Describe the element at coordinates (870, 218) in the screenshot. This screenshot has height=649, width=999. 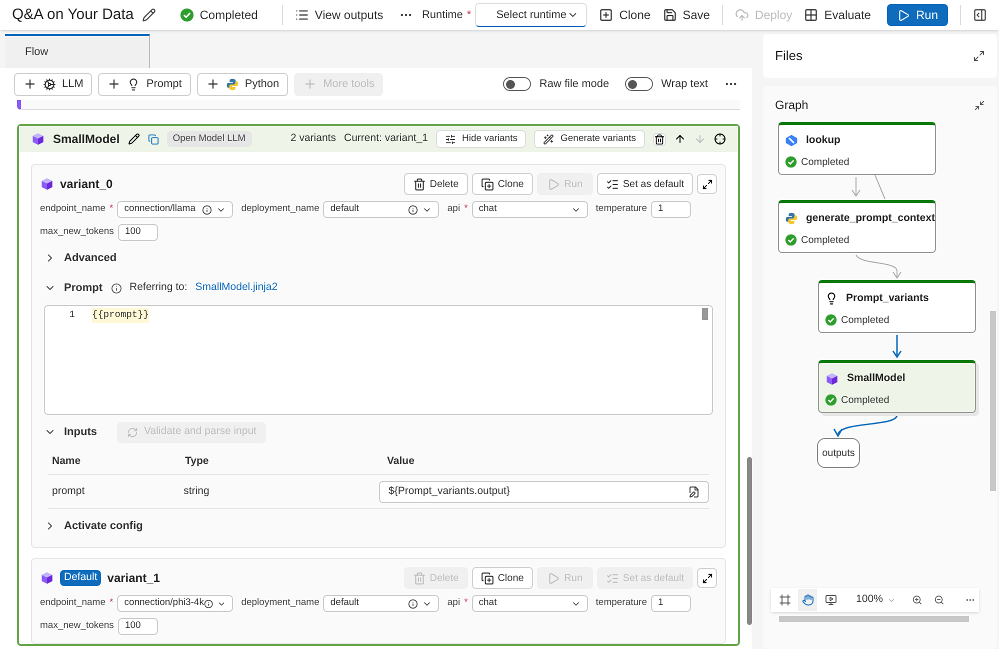
I see `node-name: generate_prompt_context` at that location.